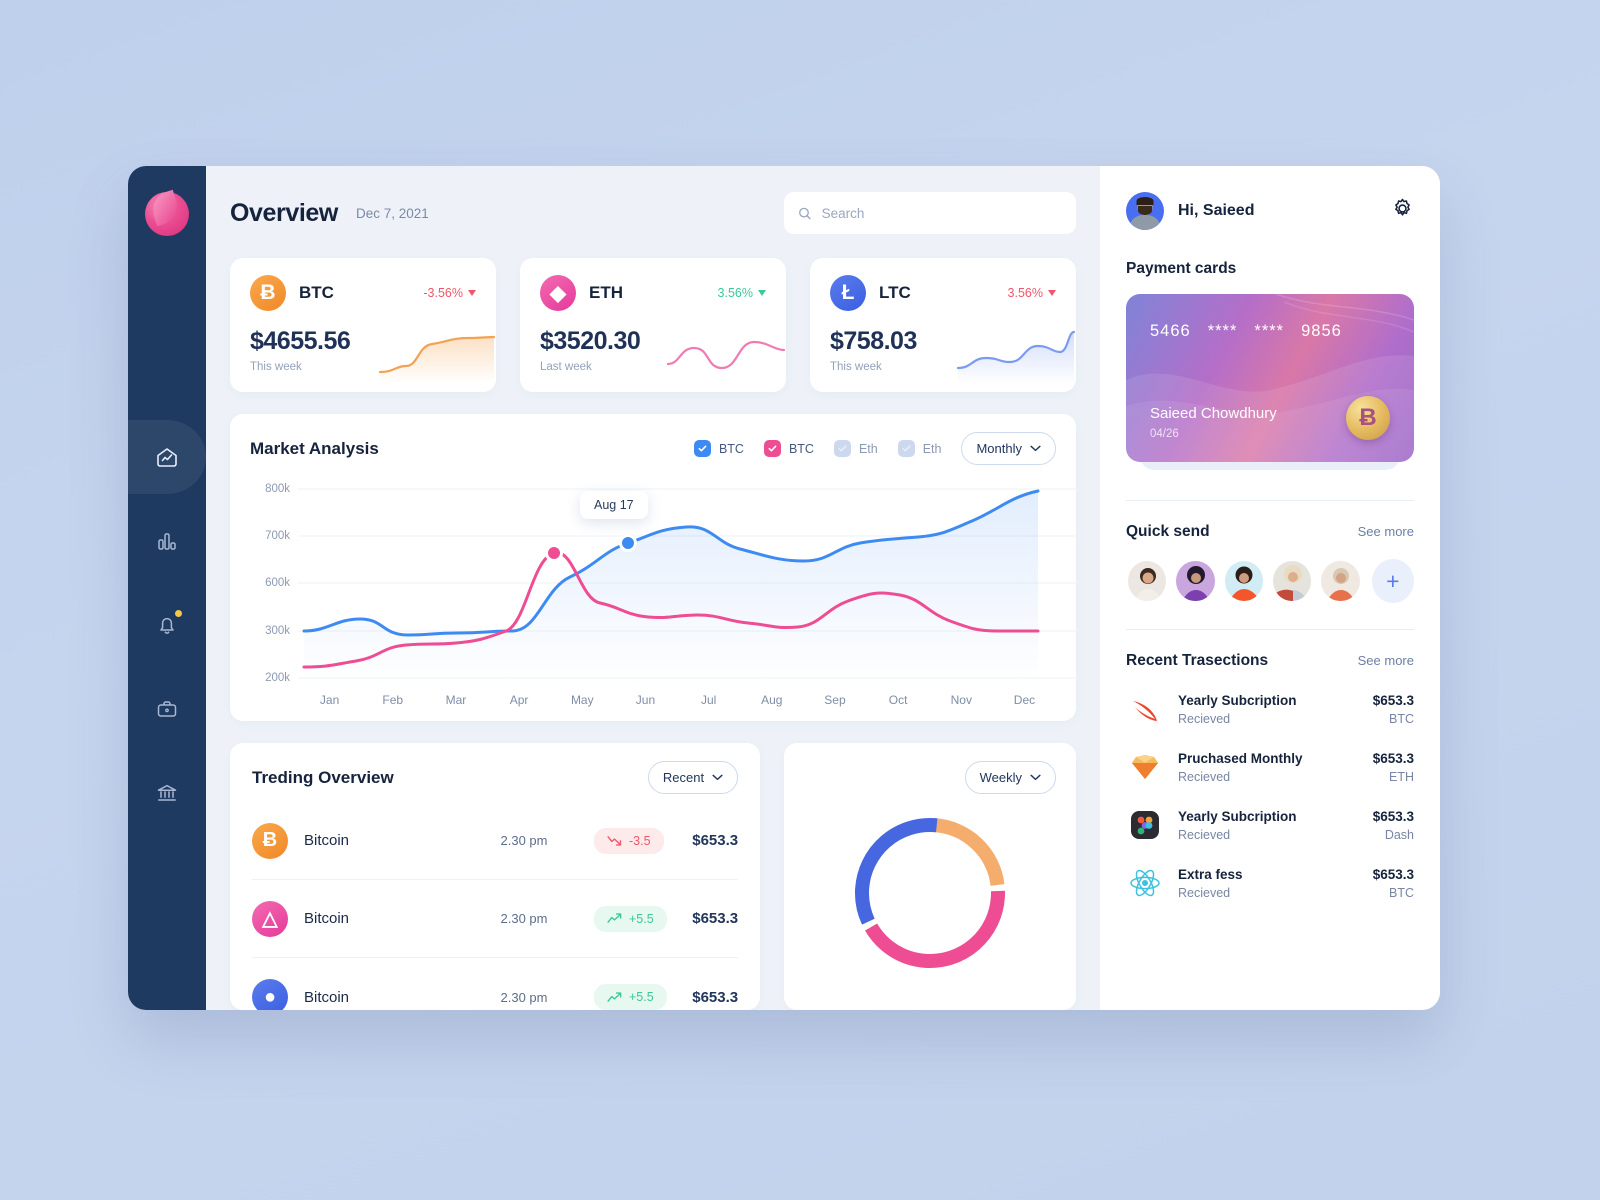 This screenshot has height=1200, width=1600. I want to click on trading-range-dropdown: Recent, so click(693, 777).